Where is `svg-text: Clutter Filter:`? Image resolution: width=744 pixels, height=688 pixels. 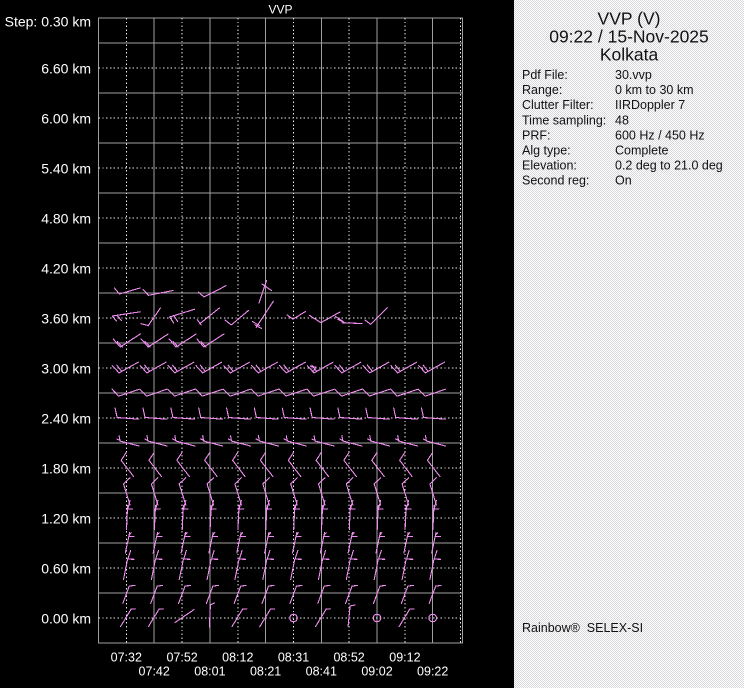 svg-text: Clutter Filter: is located at coordinates (558, 105).